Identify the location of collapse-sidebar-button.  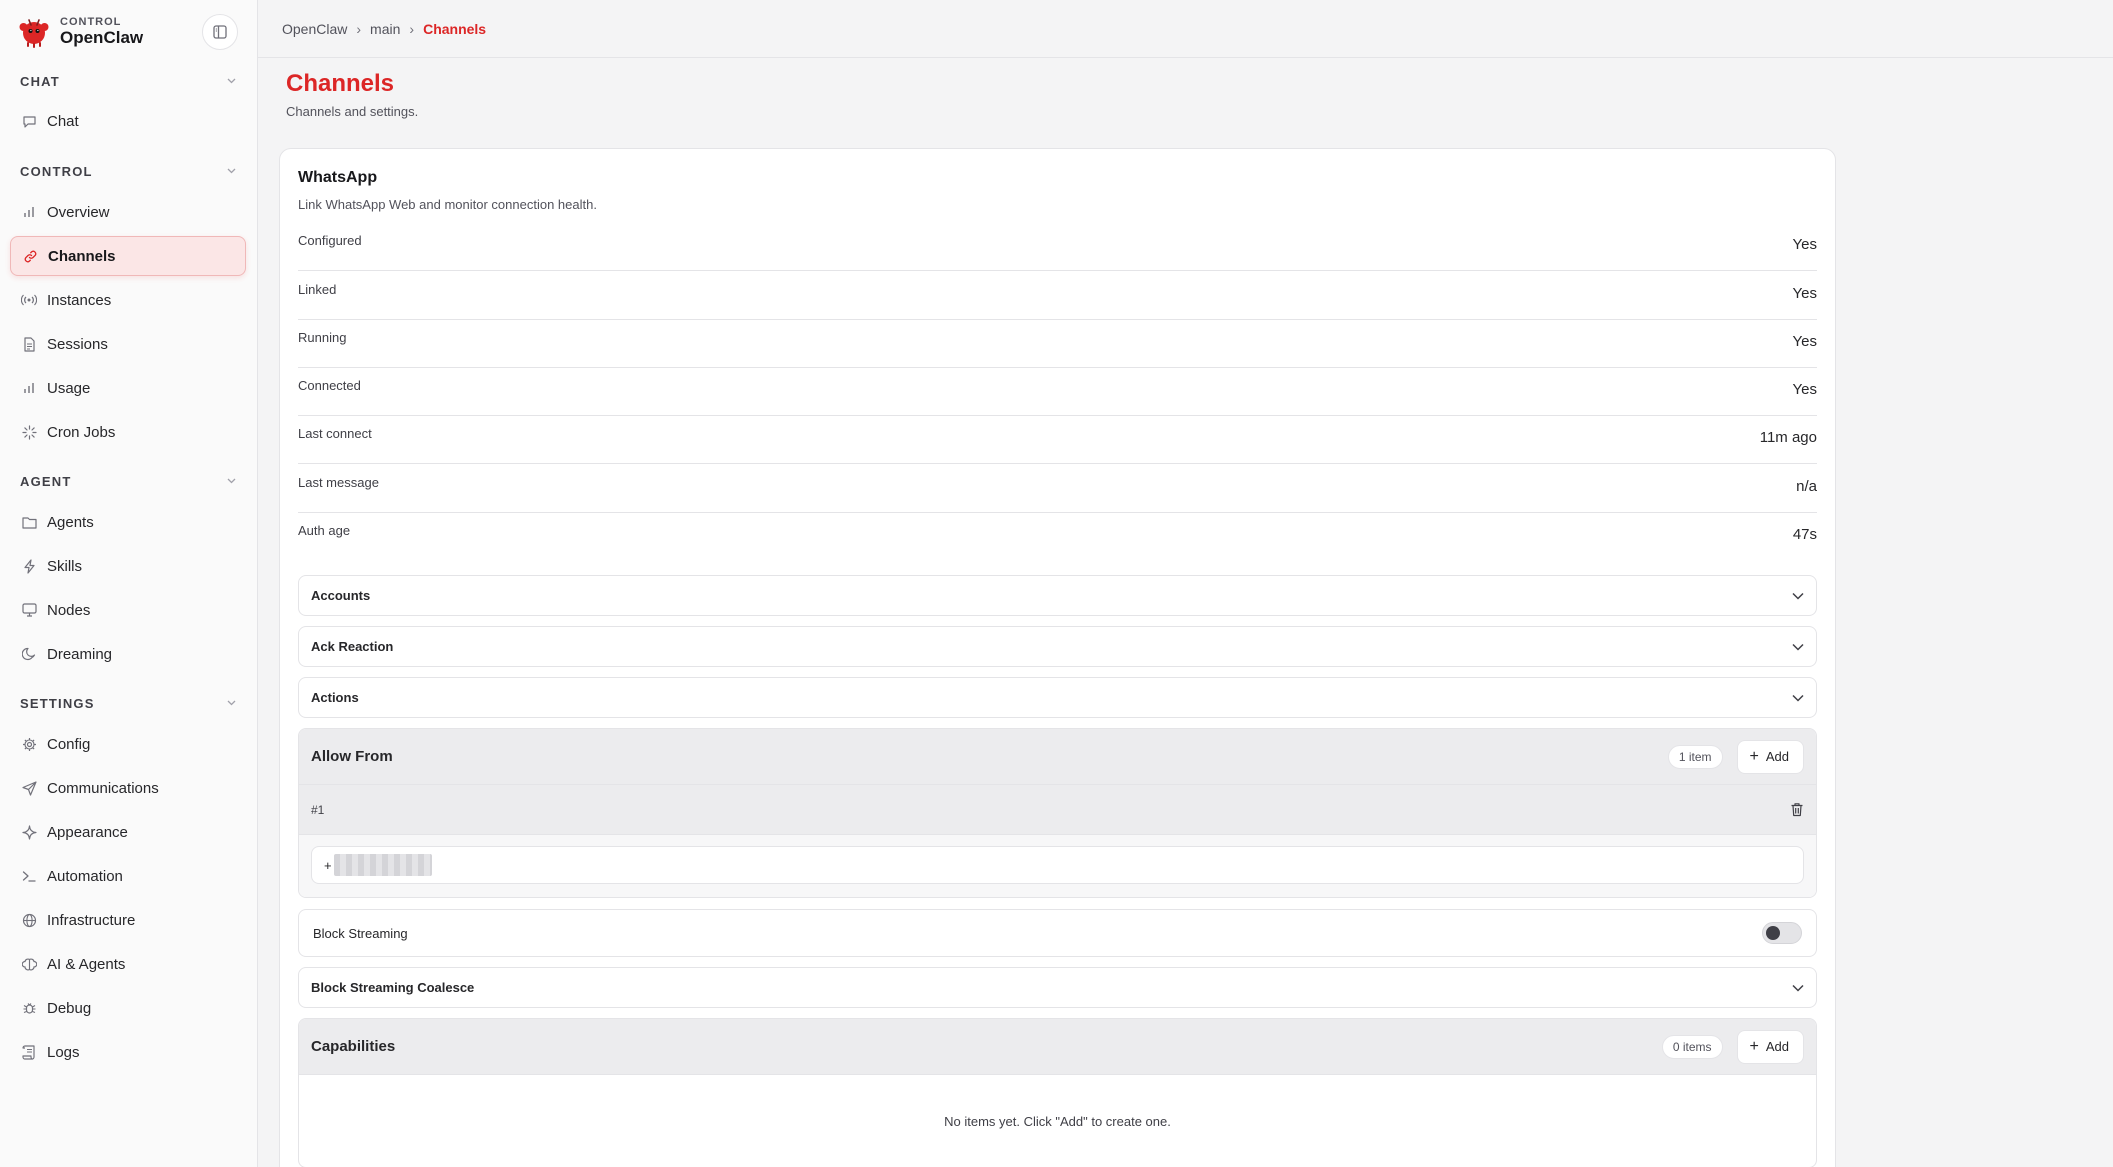
(220, 32).